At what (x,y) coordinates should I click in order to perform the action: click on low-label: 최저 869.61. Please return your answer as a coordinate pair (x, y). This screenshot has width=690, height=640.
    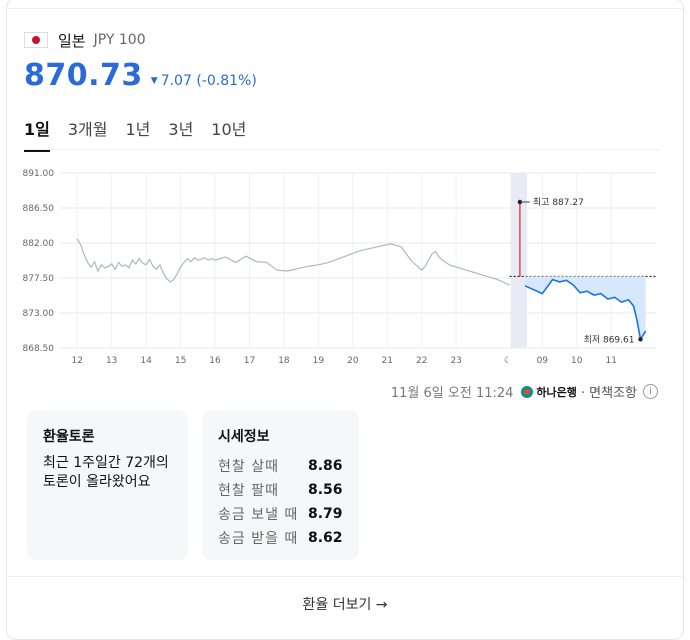
    Looking at the image, I should click on (609, 339).